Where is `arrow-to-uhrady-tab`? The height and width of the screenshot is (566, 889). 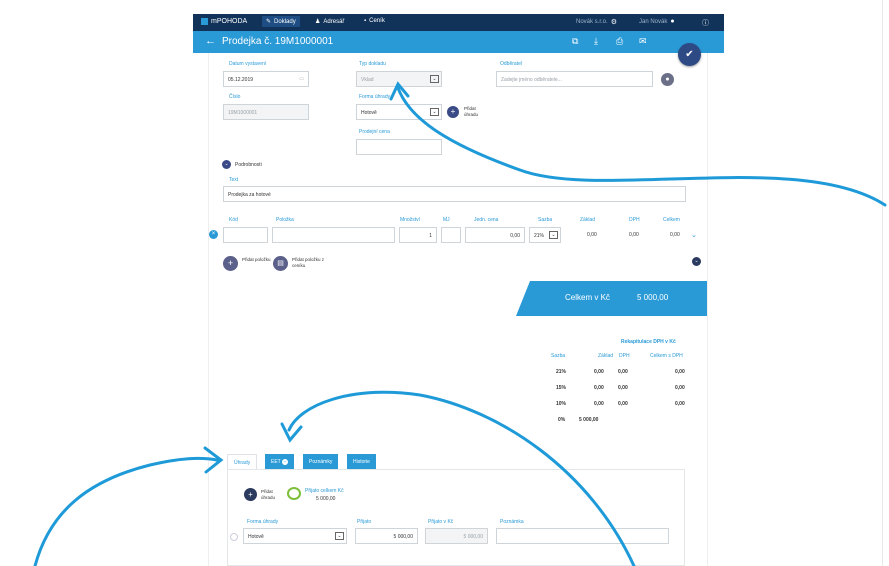 arrow-to-uhrady-tab is located at coordinates (126, 511).